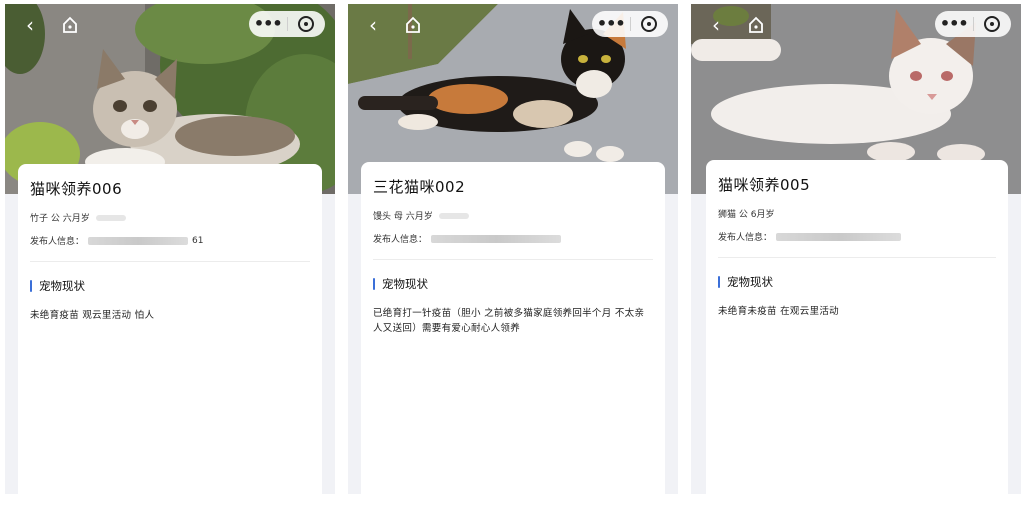 This screenshot has height=507, width=1024. I want to click on pet-meta: 馒头 母 六月岁, so click(513, 215).